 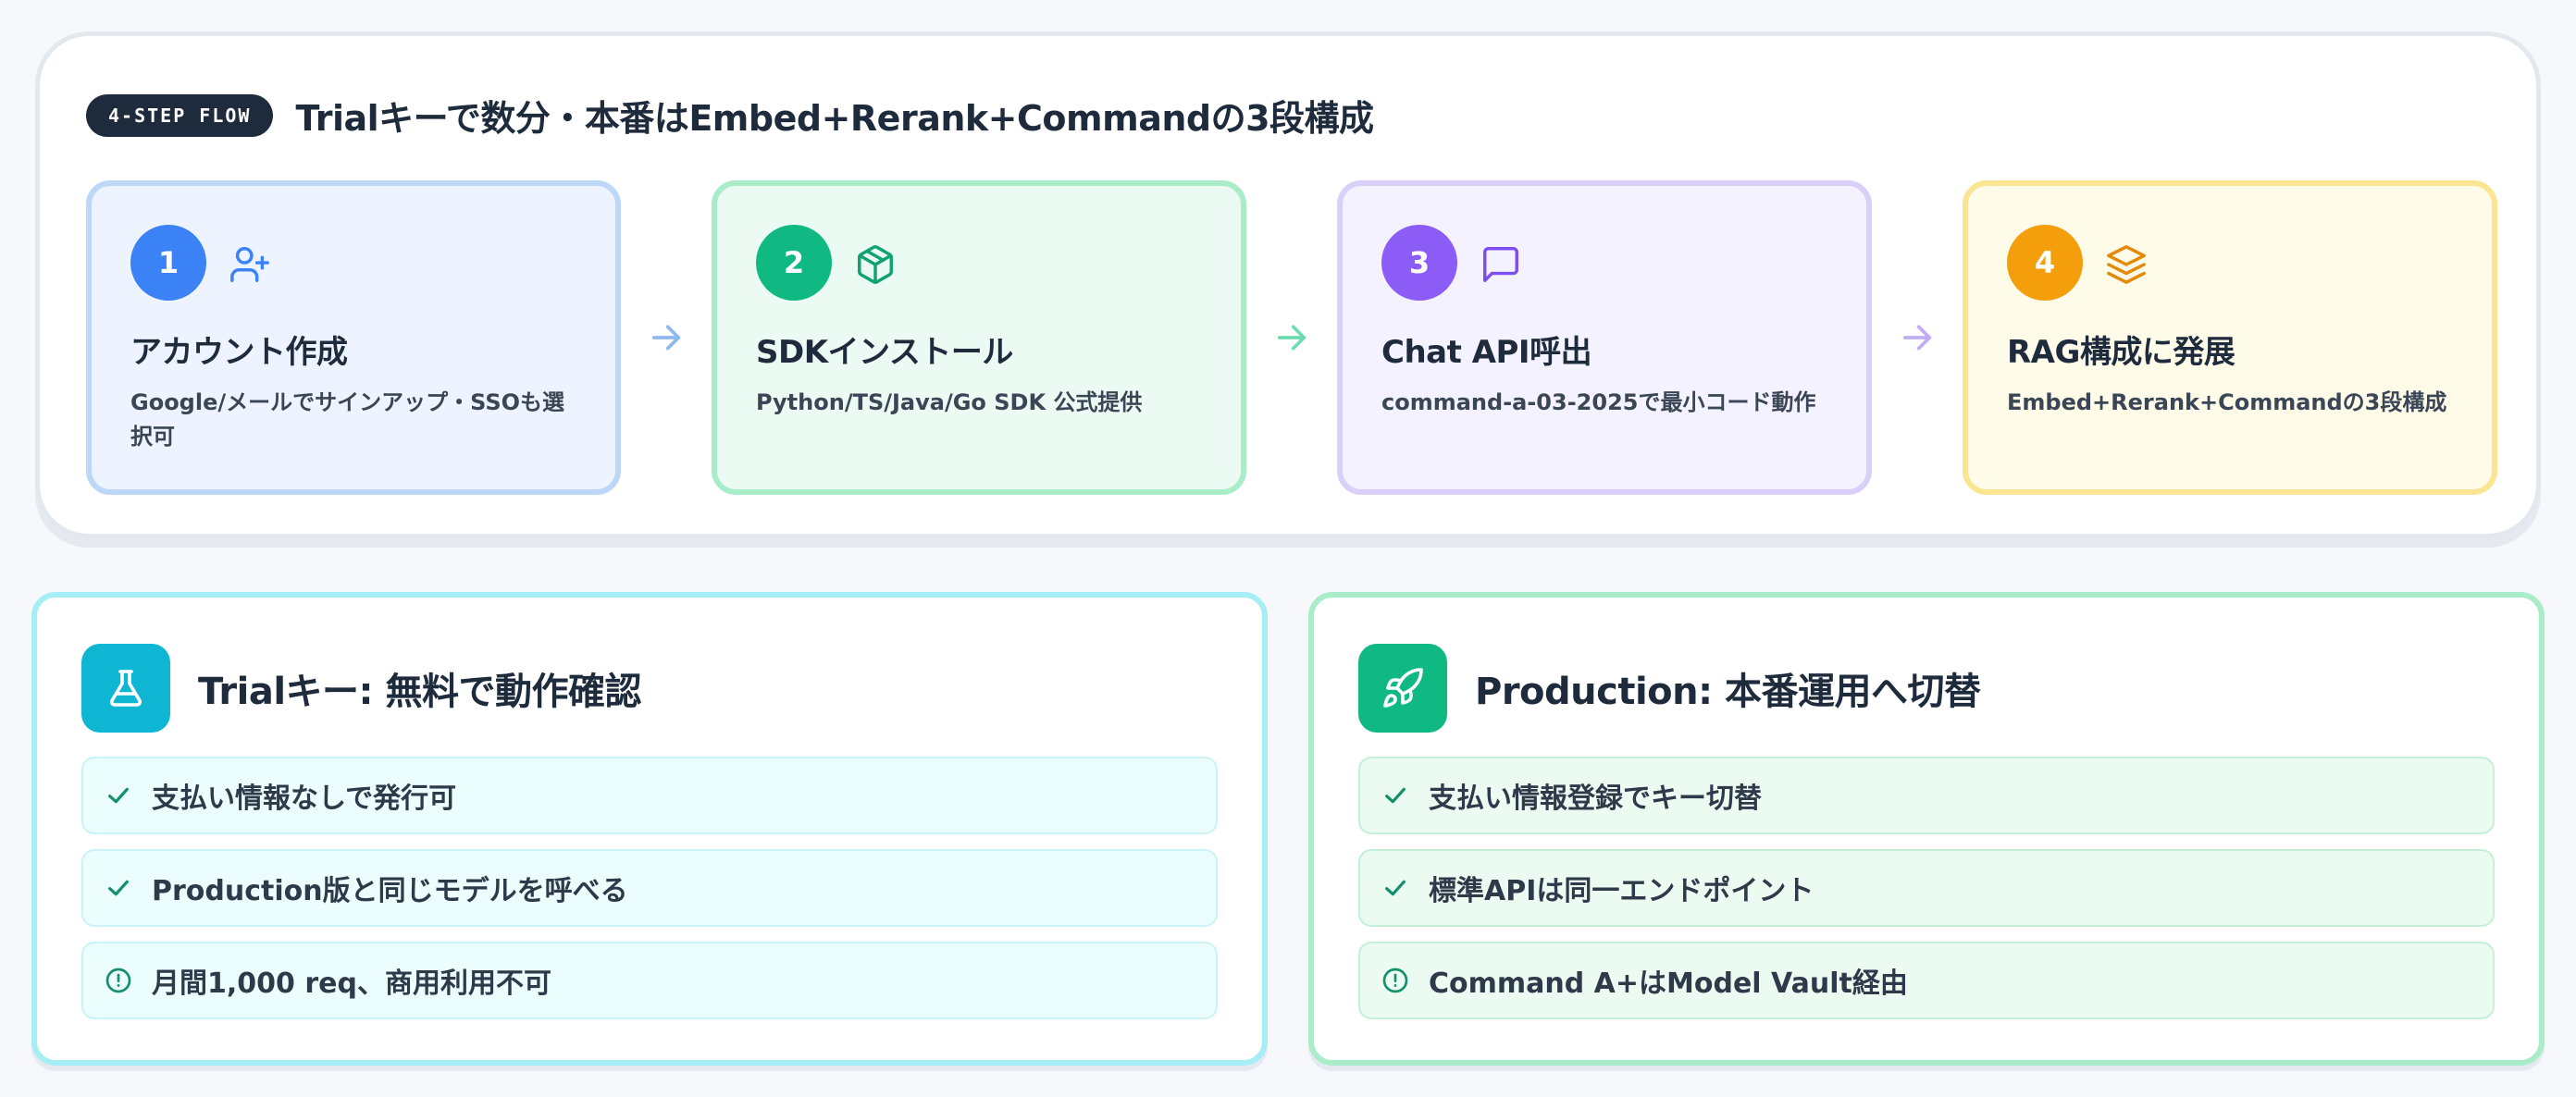 I want to click on message-square-icon, so click(x=1500, y=264).